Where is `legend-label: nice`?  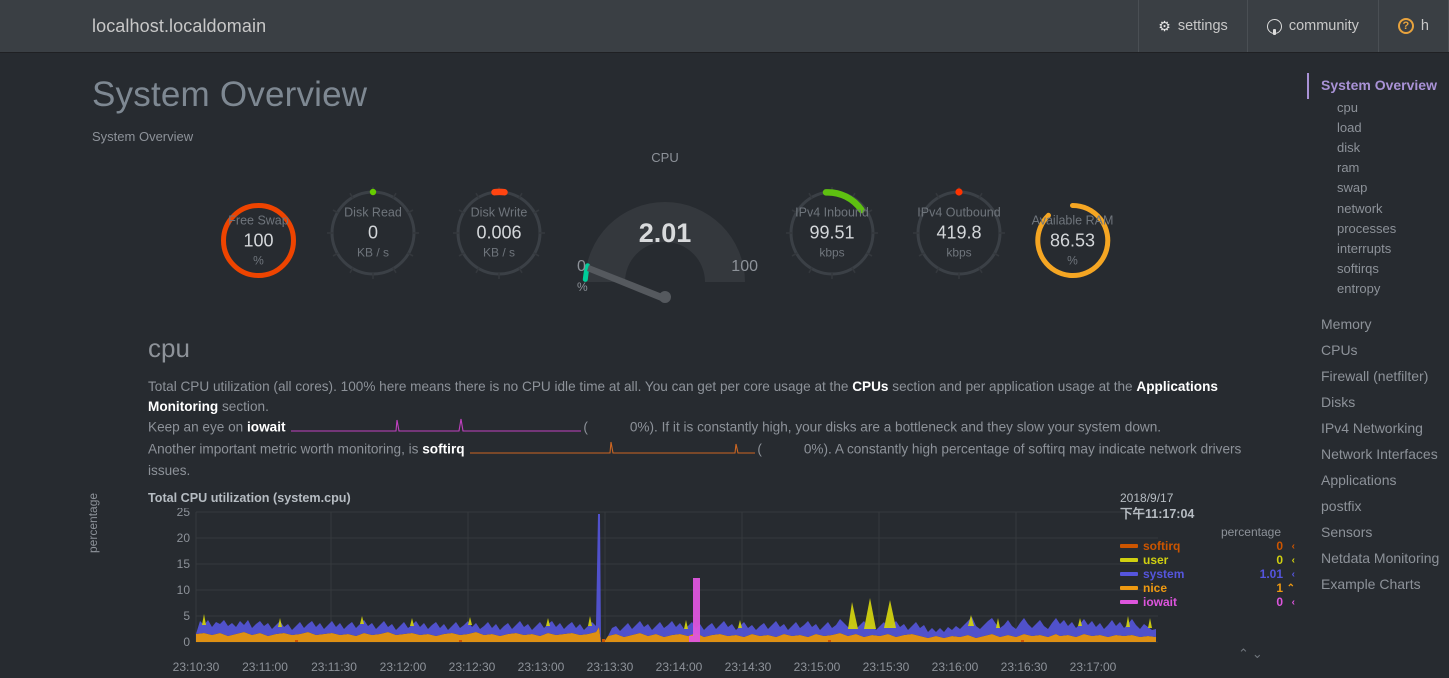
legend-label: nice is located at coordinates (1155, 588).